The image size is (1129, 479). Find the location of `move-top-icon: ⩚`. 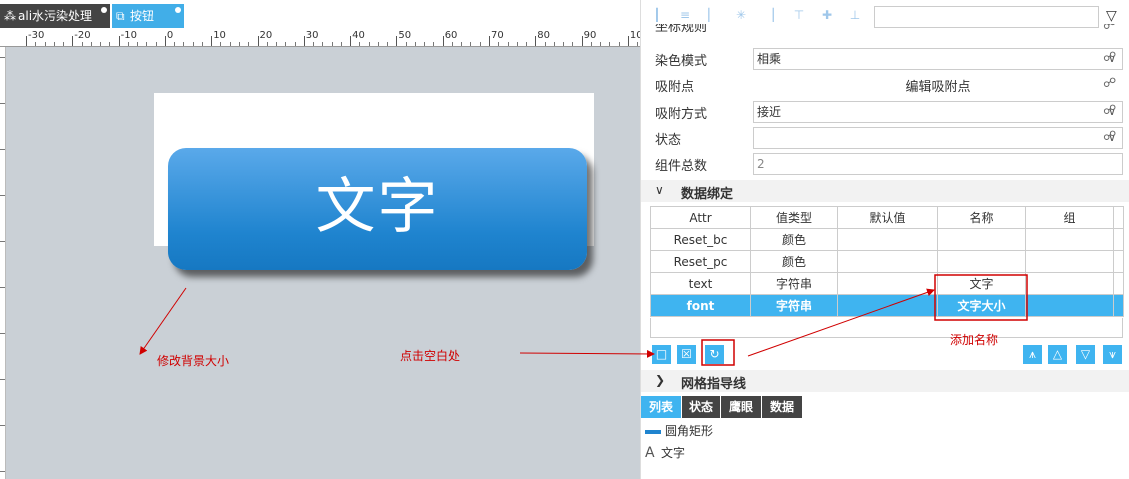

move-top-icon: ⩚ is located at coordinates (1032, 354).